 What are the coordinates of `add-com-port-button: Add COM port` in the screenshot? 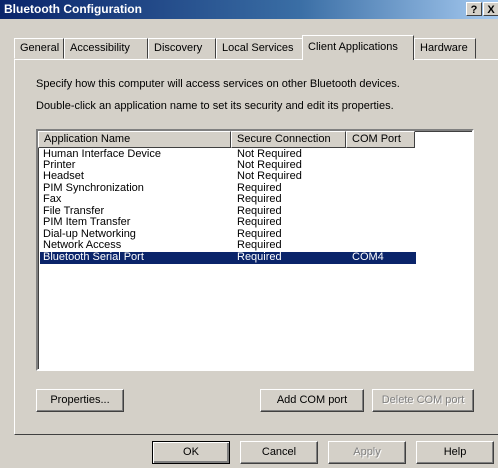 It's located at (312, 400).